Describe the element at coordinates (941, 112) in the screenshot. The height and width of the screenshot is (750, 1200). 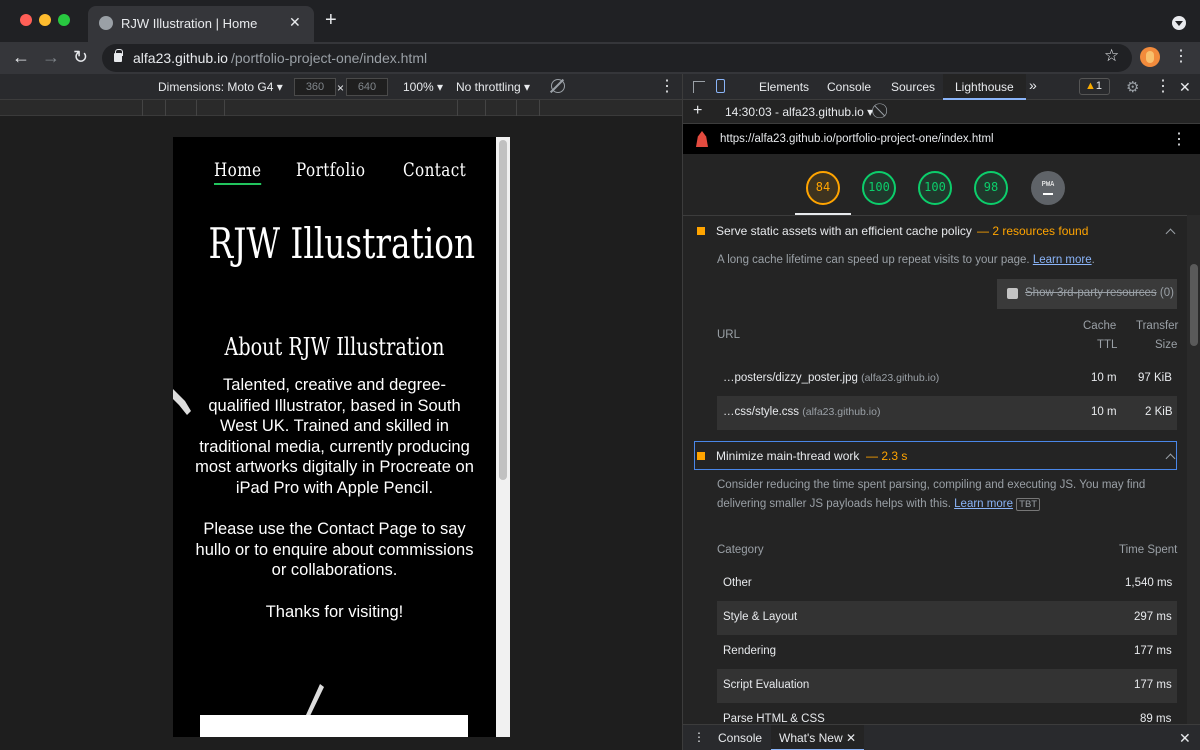
I see `lighthouse-report-bar: + 14:30:03 - alfa23.github.io ▾ ⃠` at that location.